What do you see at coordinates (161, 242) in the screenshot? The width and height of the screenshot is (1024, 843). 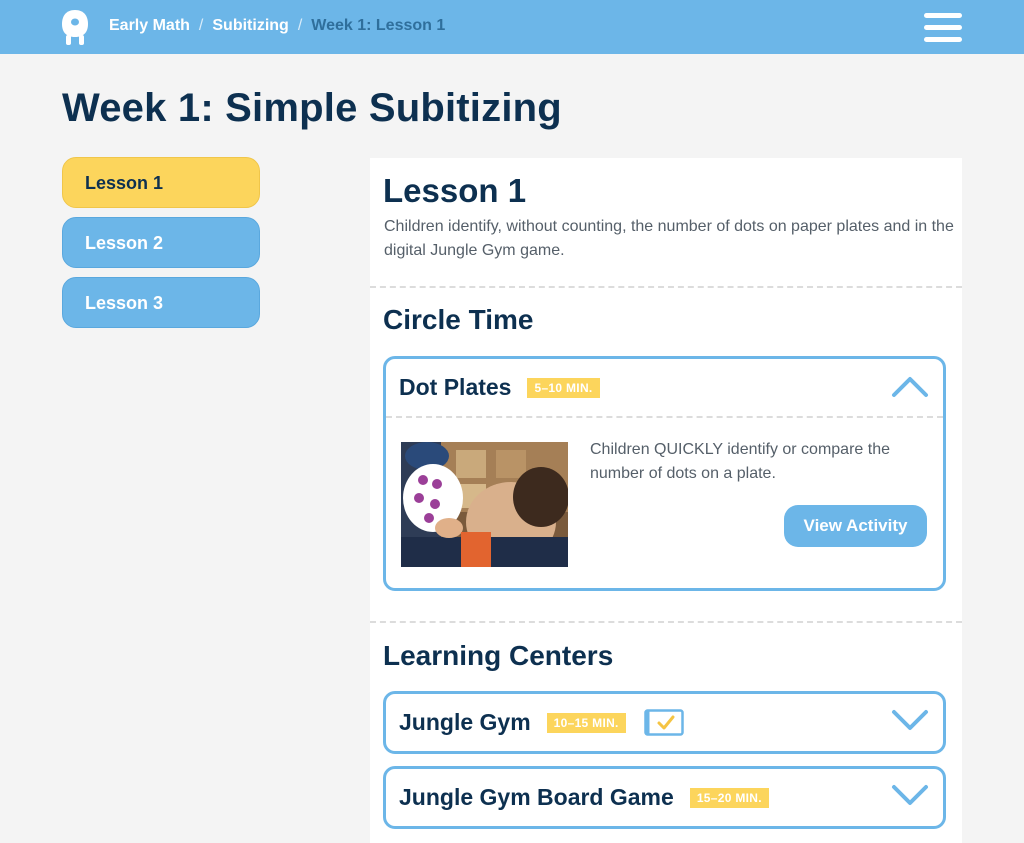 I see `lesson-tab-2: Lesson 2` at bounding box center [161, 242].